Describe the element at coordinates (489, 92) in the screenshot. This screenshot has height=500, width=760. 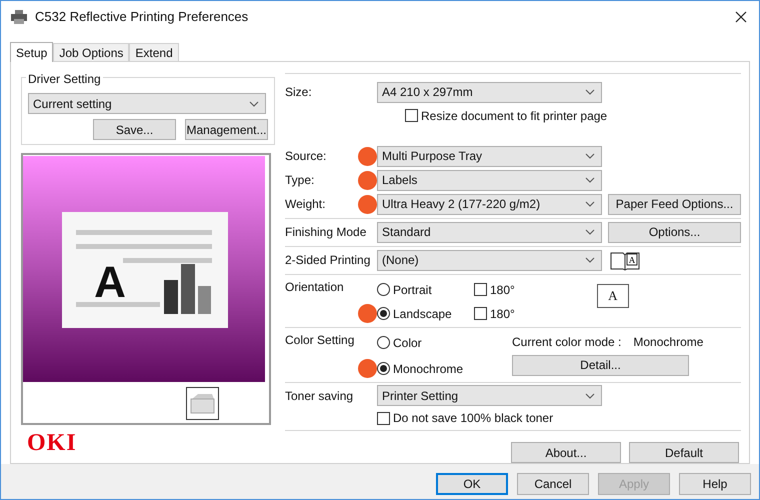
I see `dropdown: A4 210 x 297mm` at that location.